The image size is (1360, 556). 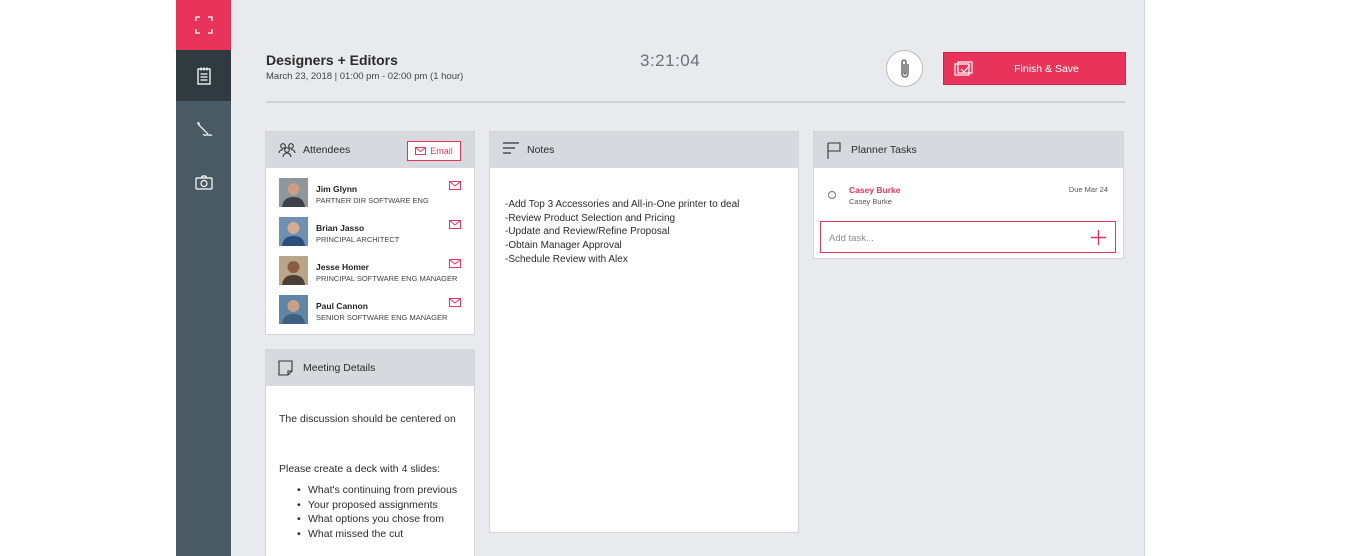 What do you see at coordinates (379, 505) in the screenshot?
I see `details-bullet: Your proposed assignments` at bounding box center [379, 505].